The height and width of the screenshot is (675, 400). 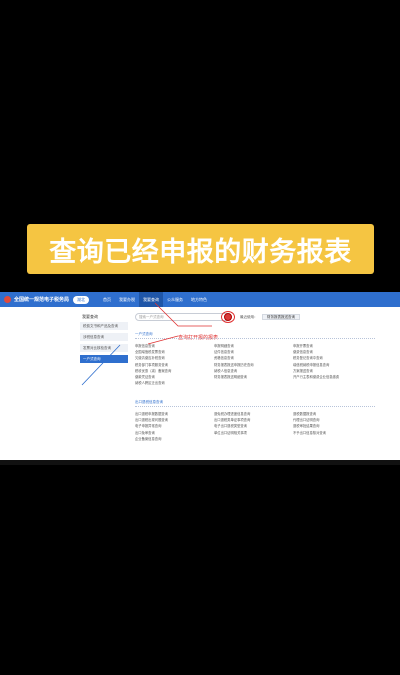 I want to click on query-link: 出口退税出现问题查询, so click(x=151, y=419).